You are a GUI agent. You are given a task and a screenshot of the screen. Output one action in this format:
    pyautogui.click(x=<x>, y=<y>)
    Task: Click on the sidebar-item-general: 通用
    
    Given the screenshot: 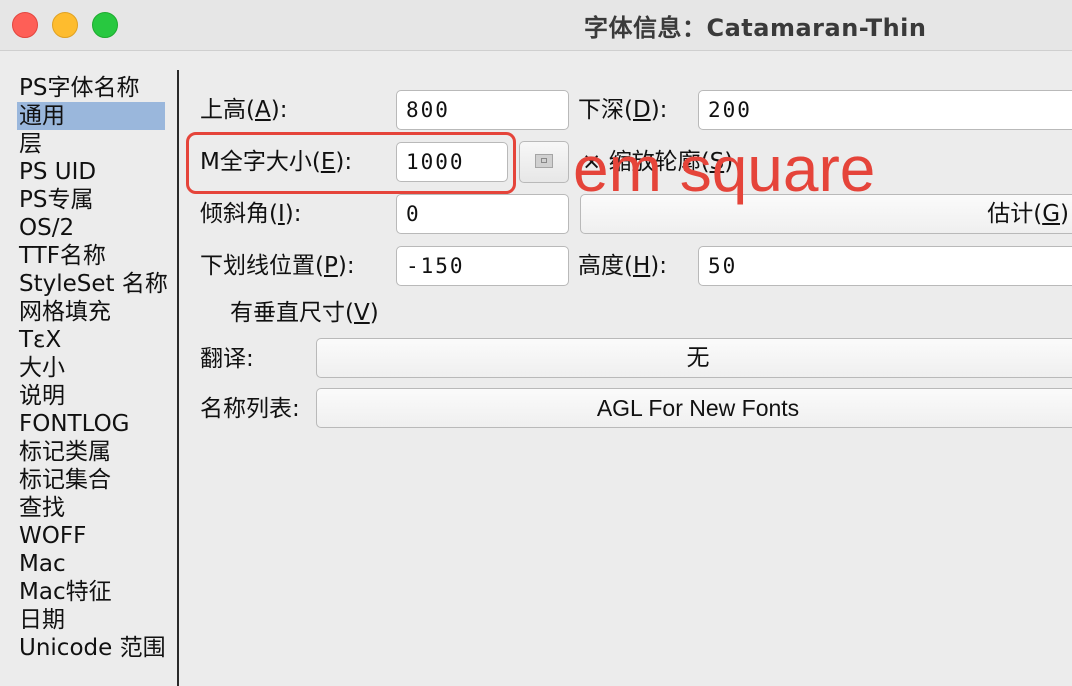 What is the action you would take?
    pyautogui.click(x=91, y=116)
    